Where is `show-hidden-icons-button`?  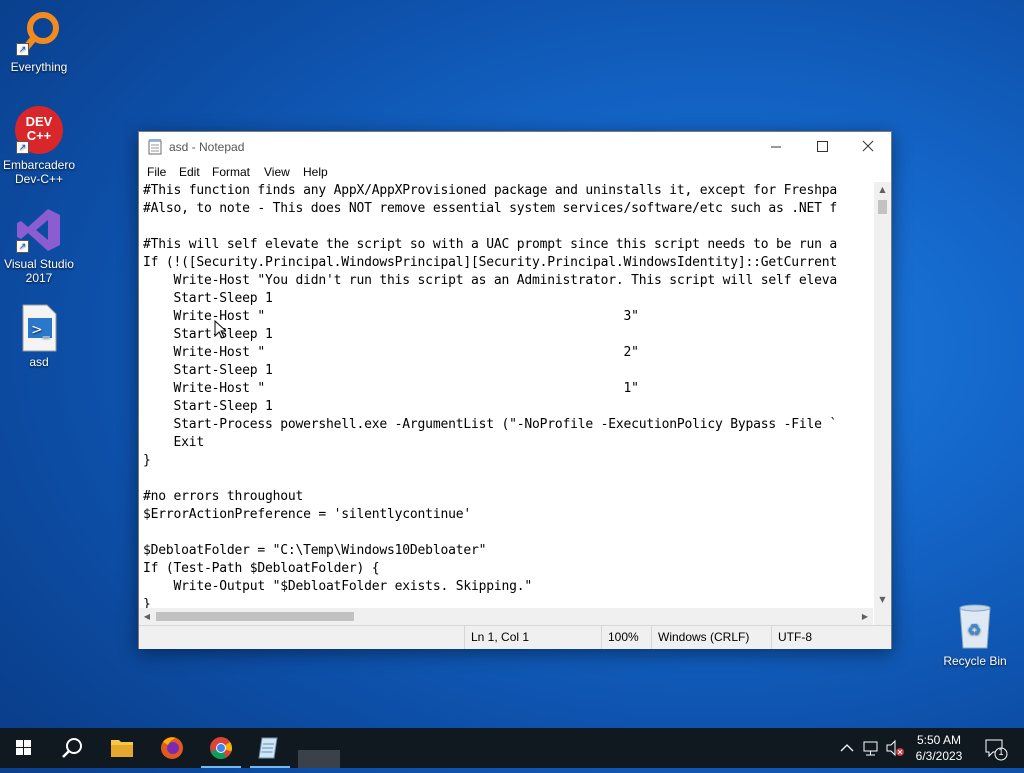
show-hidden-icons-button is located at coordinates (847, 748).